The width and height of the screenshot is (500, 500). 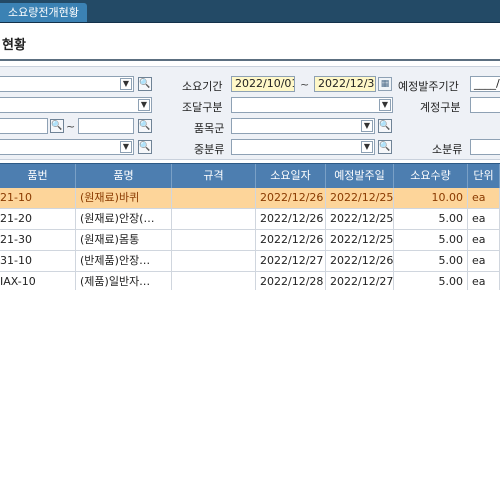 I want to click on tab-requirement-status: 소요량전개현황, so click(x=43, y=12).